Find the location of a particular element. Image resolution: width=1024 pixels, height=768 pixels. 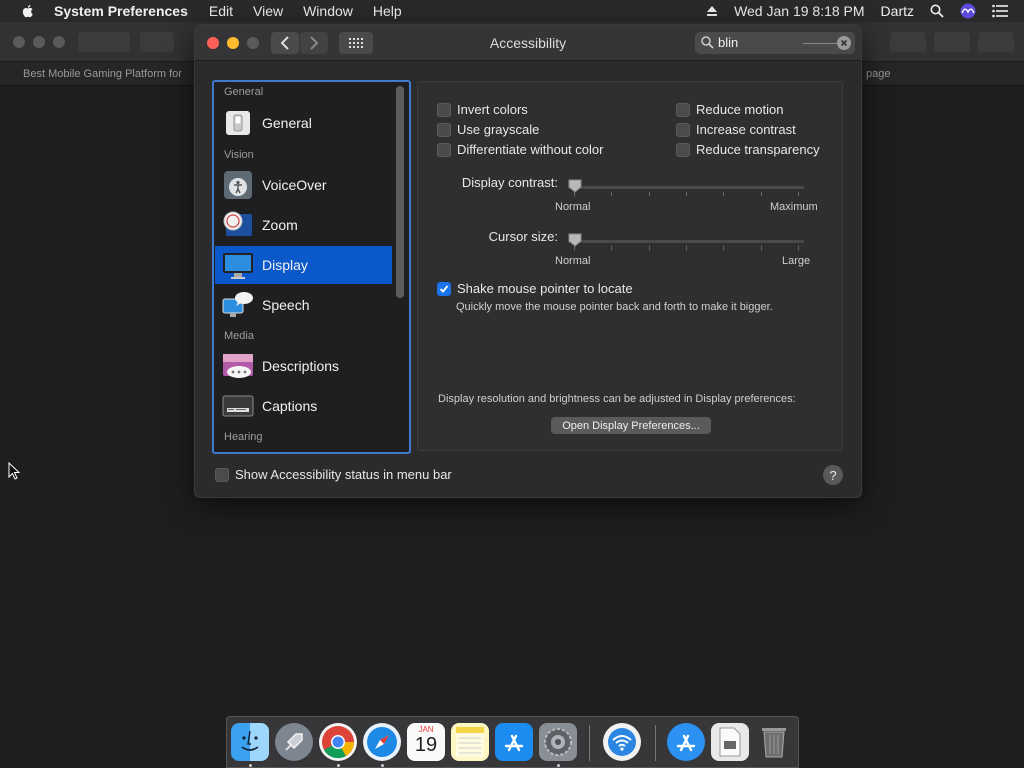

menubar-user: Dartz is located at coordinates (897, 11).